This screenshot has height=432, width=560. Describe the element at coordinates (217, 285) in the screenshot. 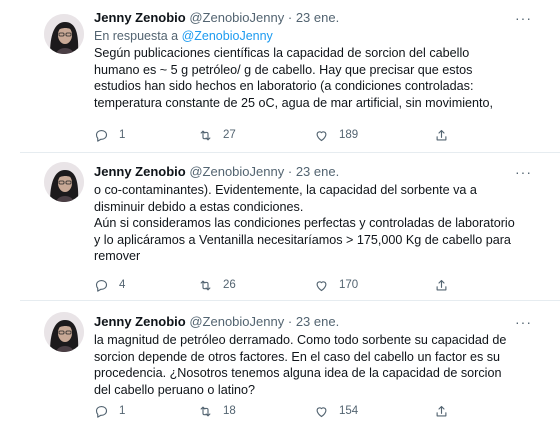

I see `retweet-button: 26` at that location.